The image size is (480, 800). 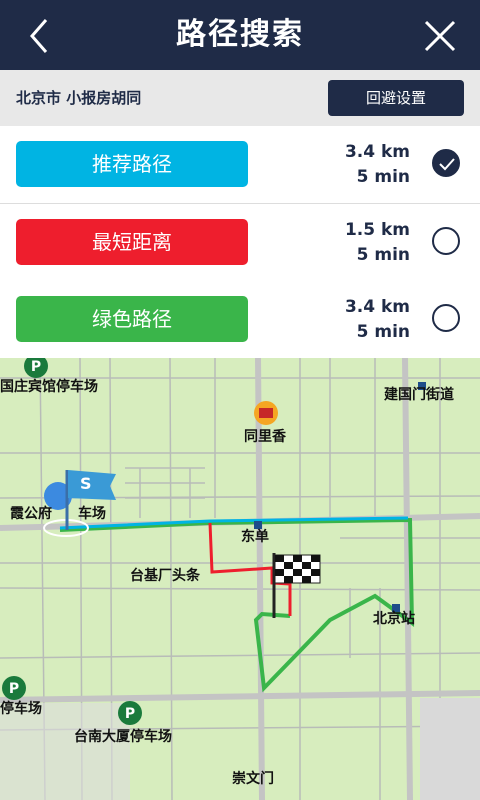 I want to click on header: 路径搜索, so click(x=240, y=35).